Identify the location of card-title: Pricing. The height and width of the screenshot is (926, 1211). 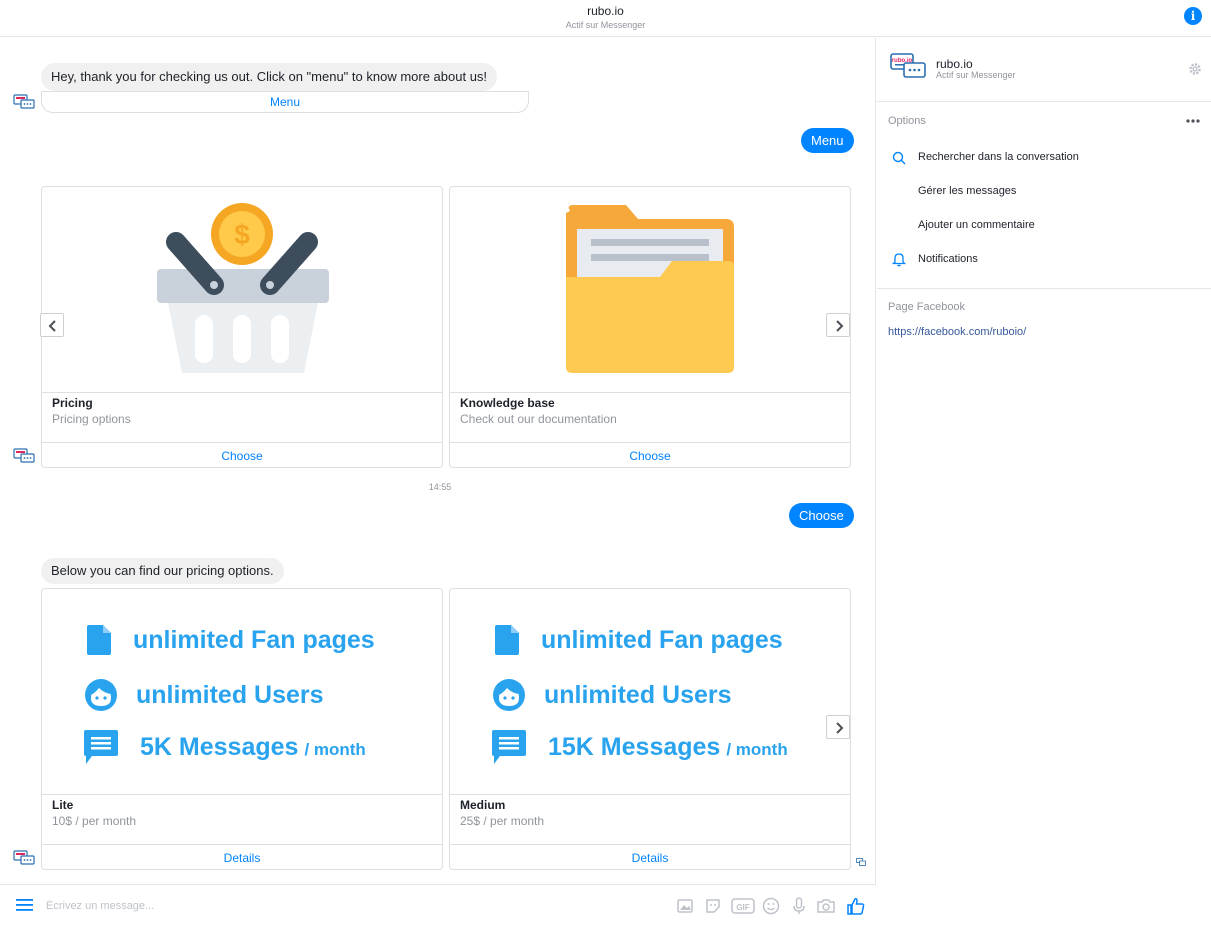
(72, 403).